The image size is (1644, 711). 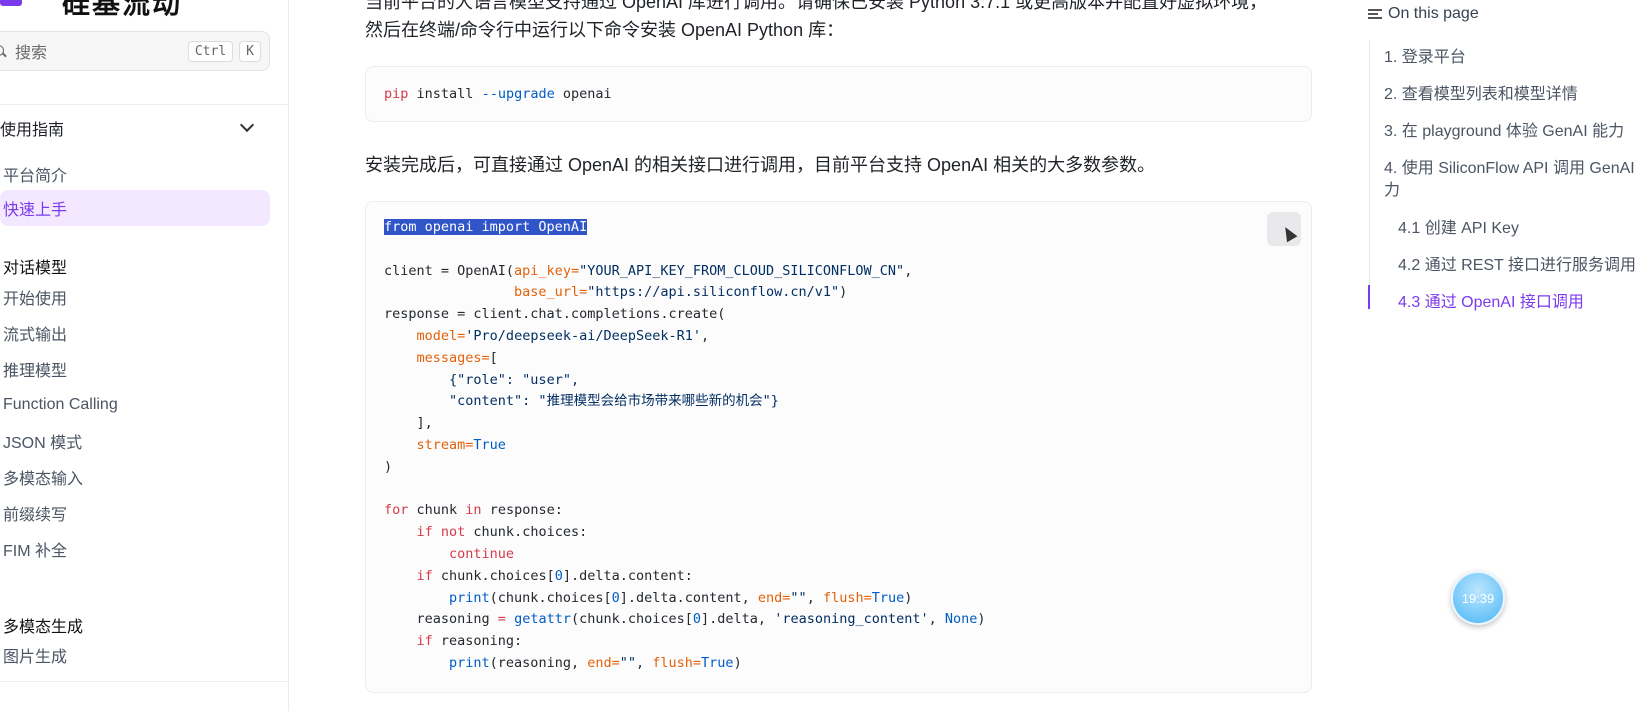 What do you see at coordinates (477, 641) in the screenshot?
I see `code-token: reasoning:` at bounding box center [477, 641].